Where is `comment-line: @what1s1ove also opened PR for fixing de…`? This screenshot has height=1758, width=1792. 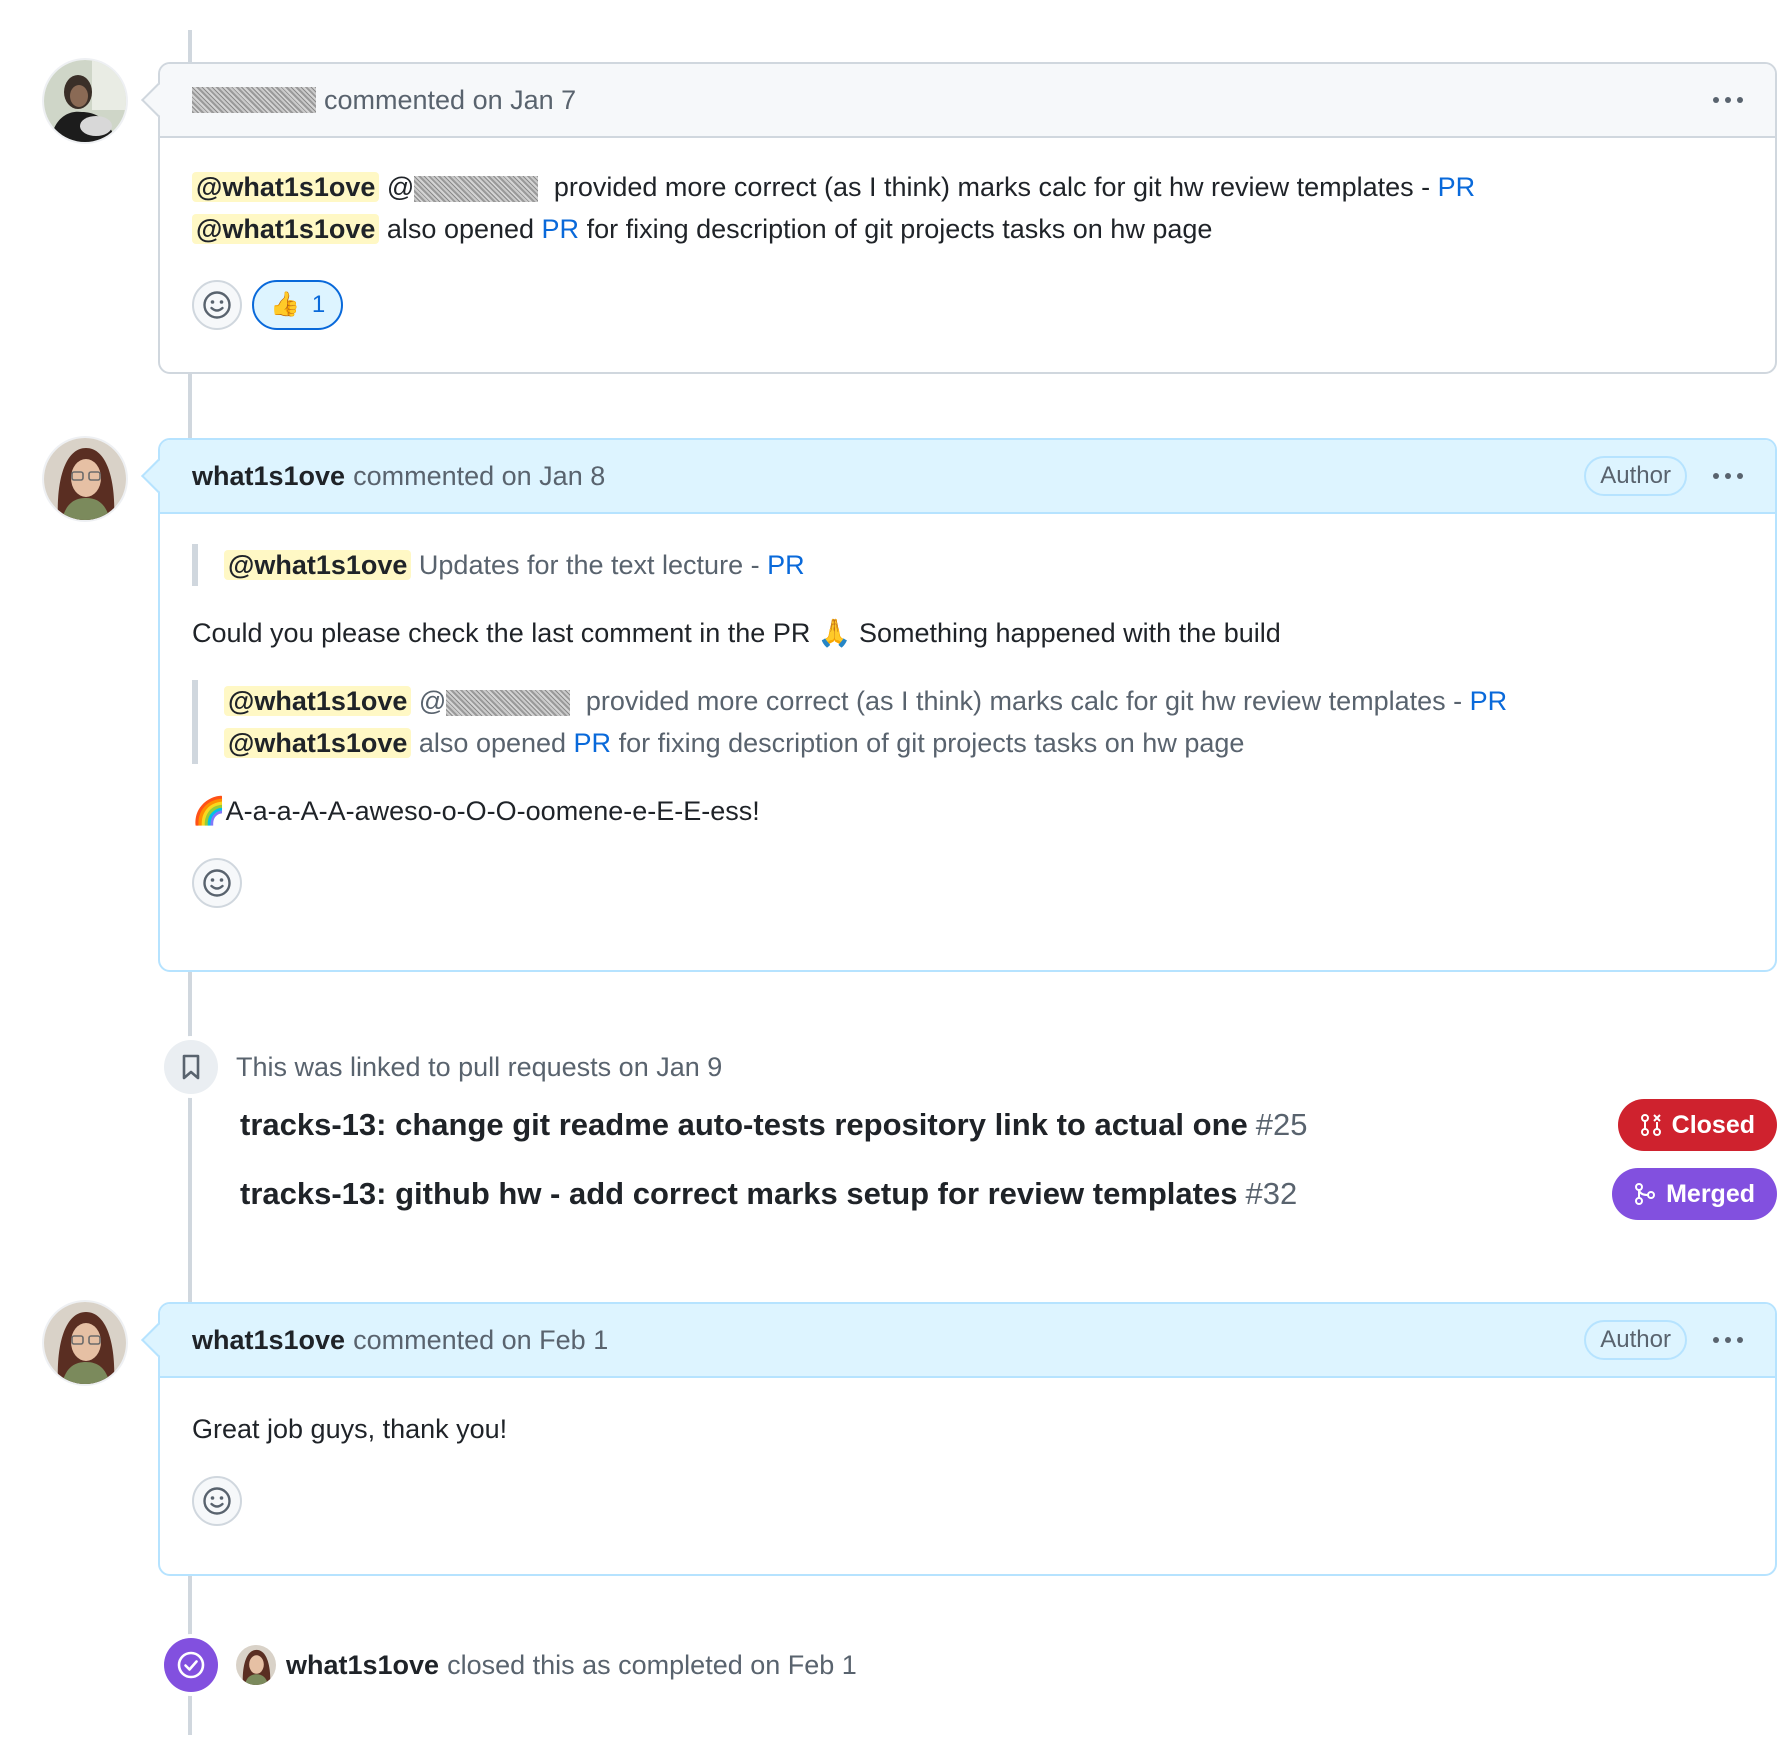 comment-line: @what1s1ove also opened PR for fixing de… is located at coordinates (967, 229).